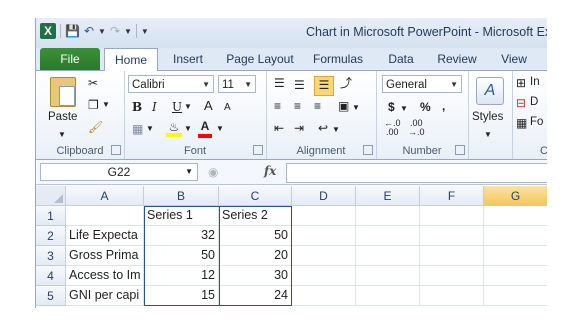 The width and height of the screenshot is (580, 328). Describe the element at coordinates (368, 150) in the screenshot. I see `alignment-launcher-icon` at that location.